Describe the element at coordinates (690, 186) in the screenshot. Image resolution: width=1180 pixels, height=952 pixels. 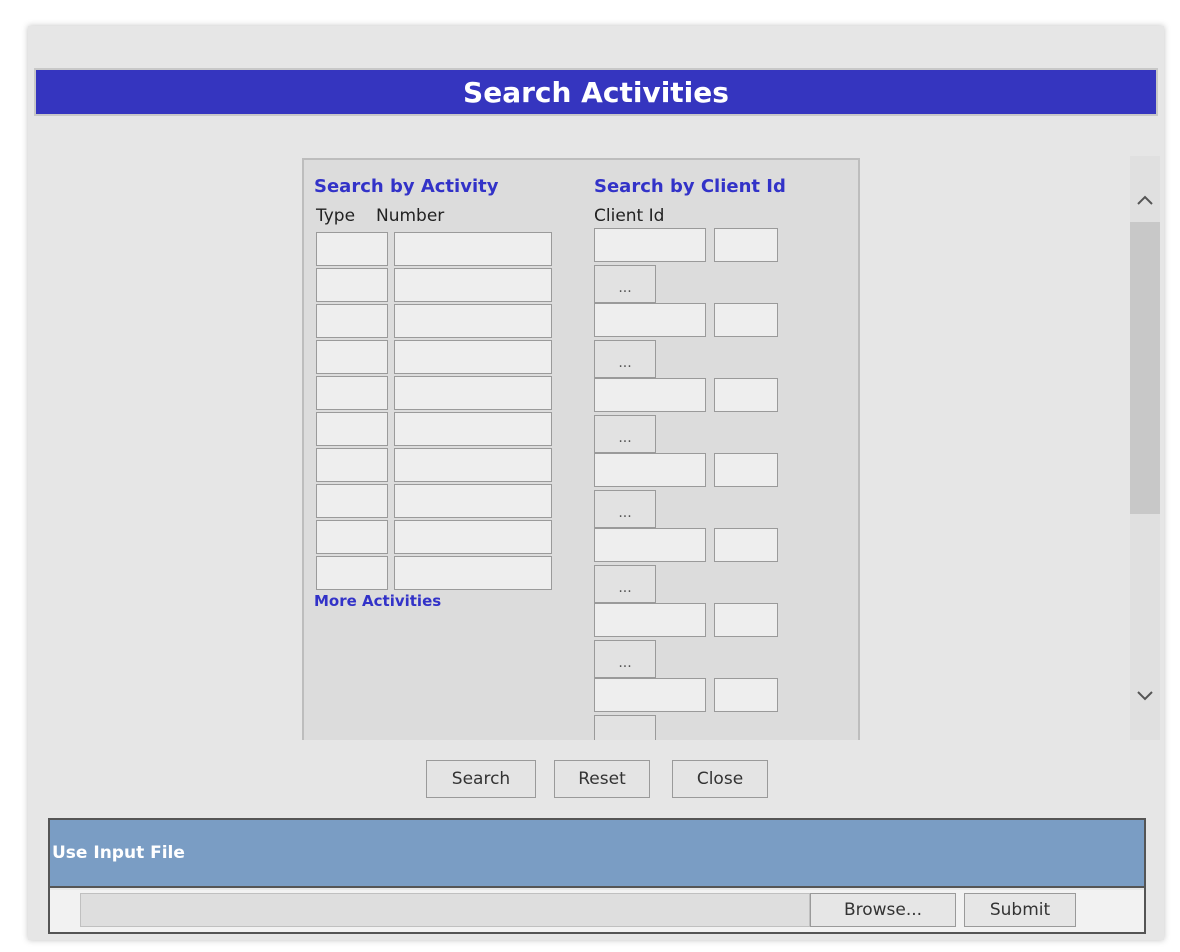
I see `client-section-title: Search by Client Id` at that location.